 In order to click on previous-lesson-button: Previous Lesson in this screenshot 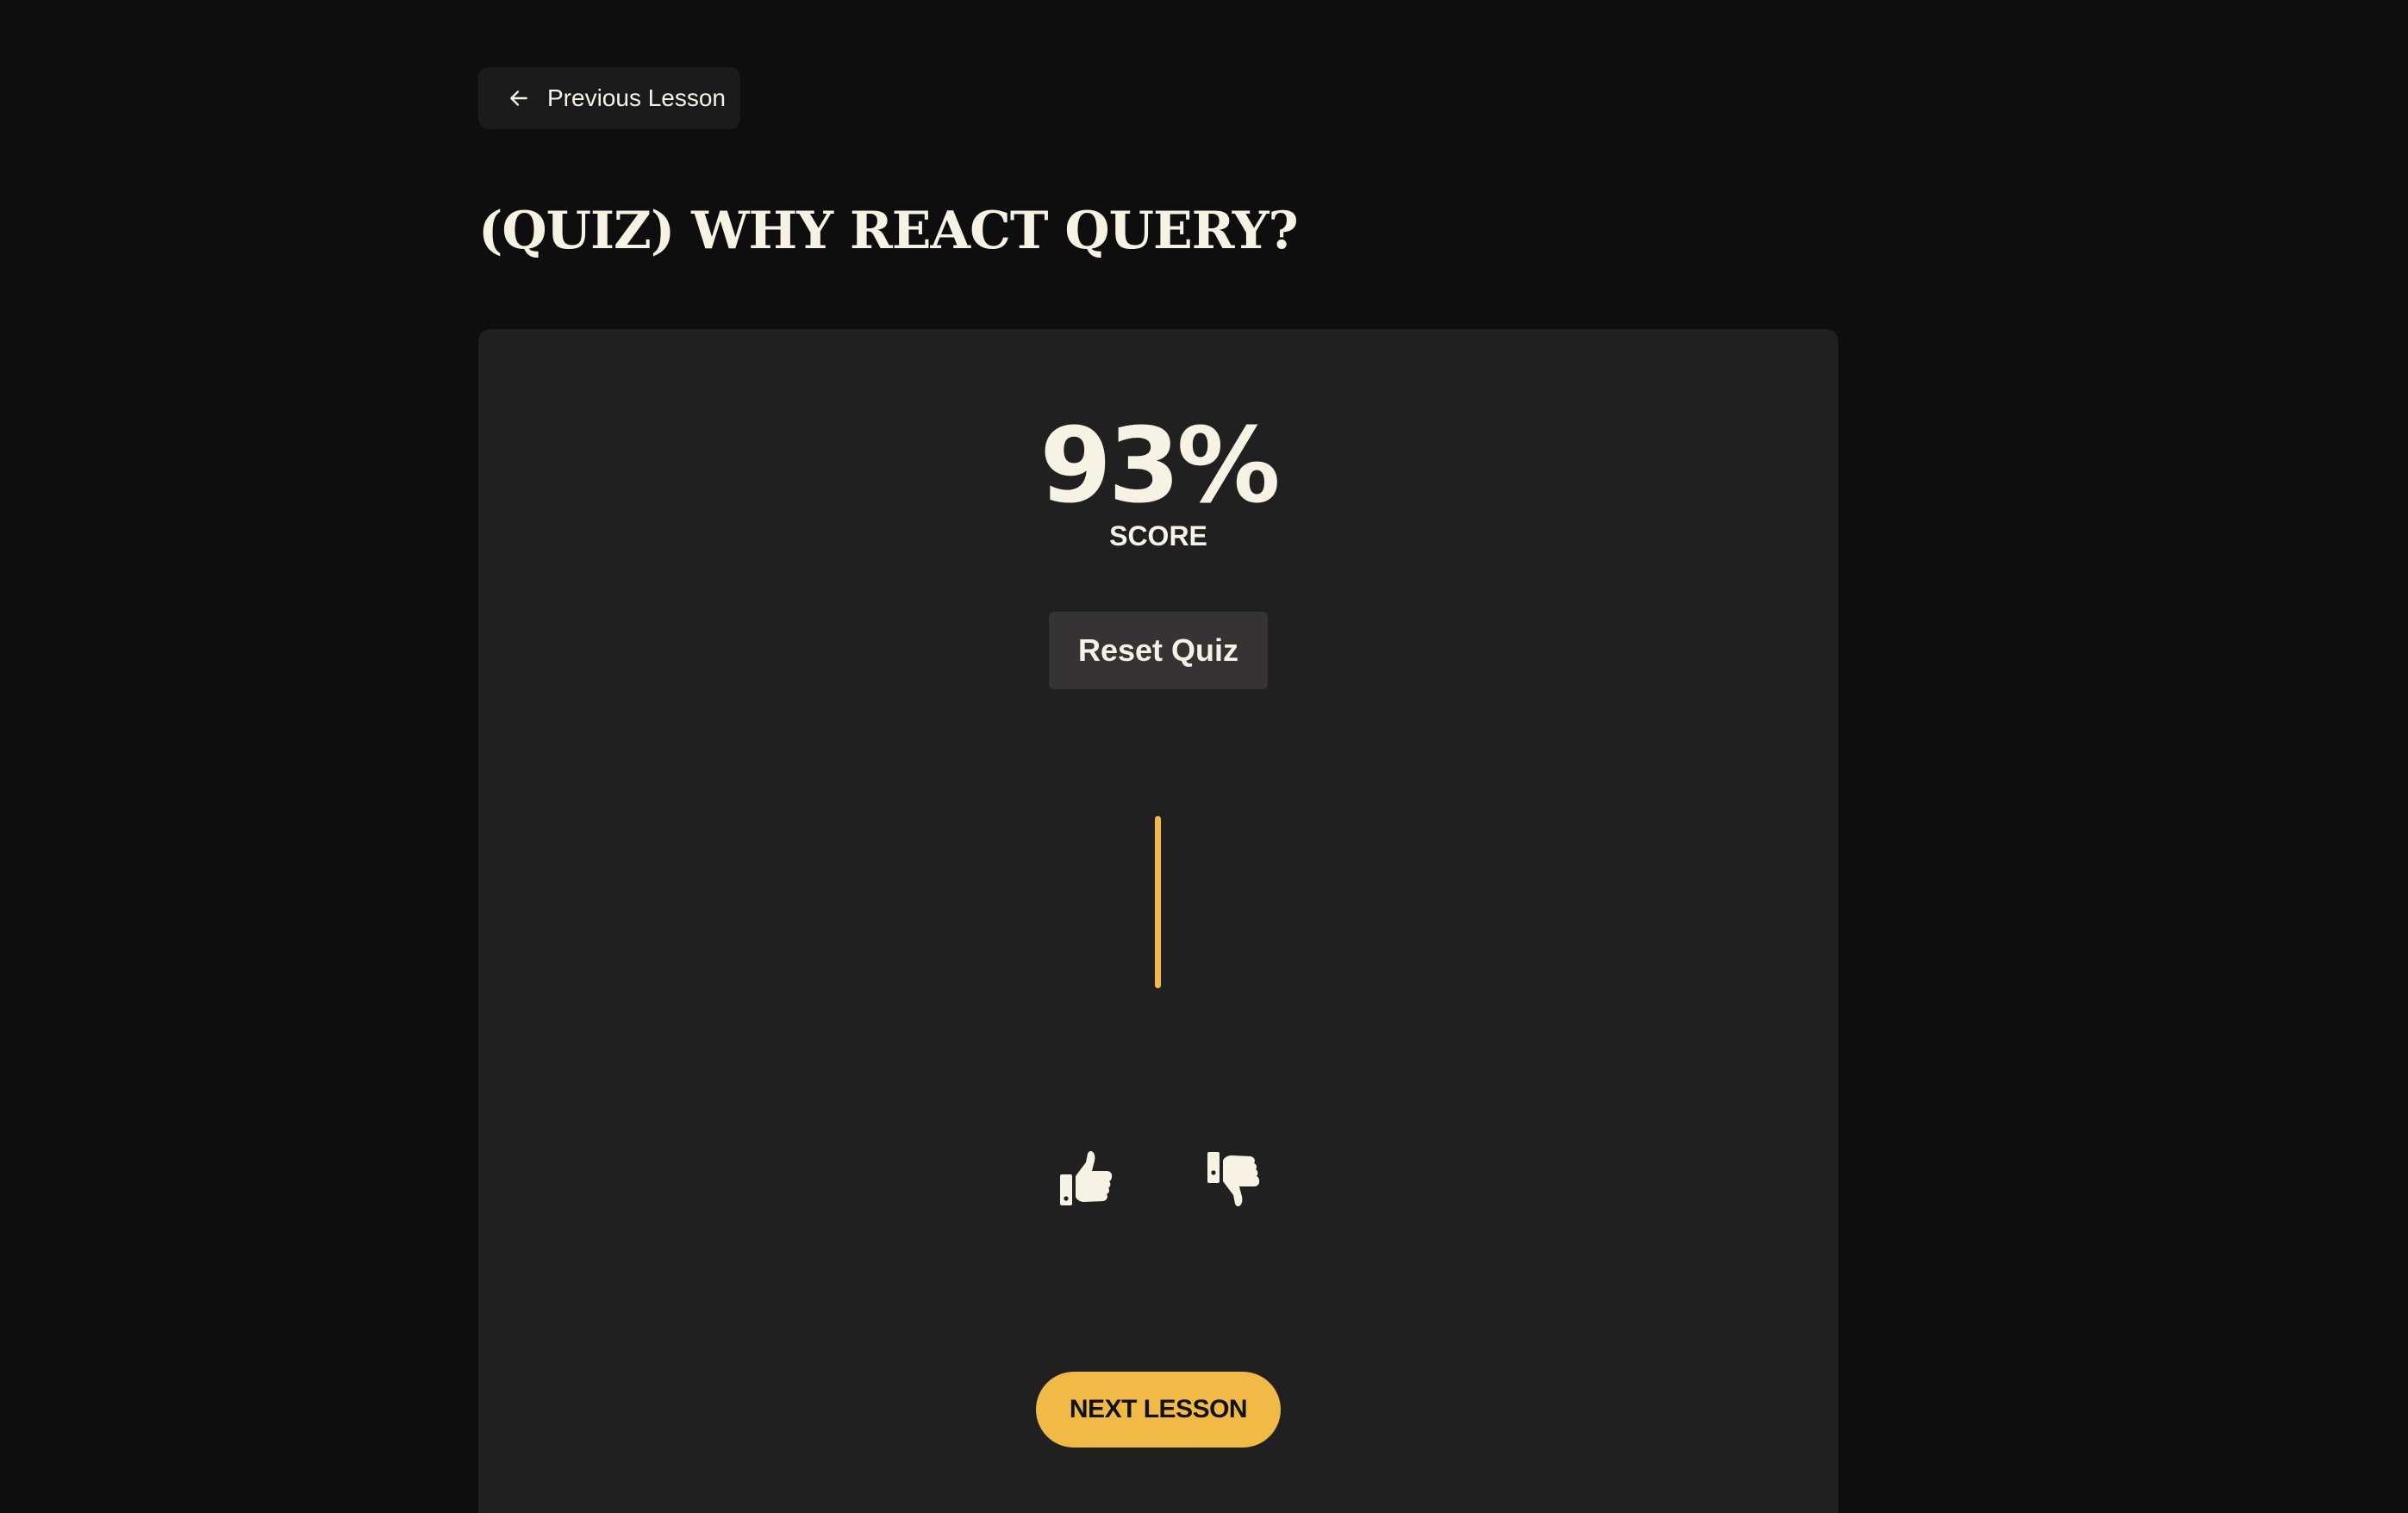, I will do `click(609, 98)`.